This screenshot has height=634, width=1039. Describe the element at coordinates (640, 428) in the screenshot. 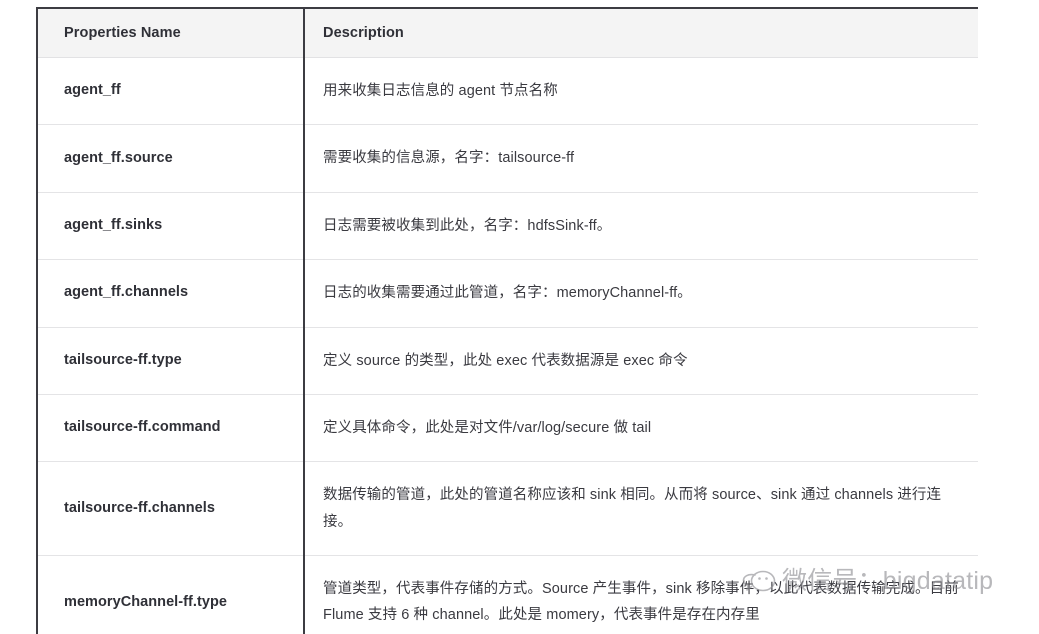

I see `property-description-cell: 定义具体命令，此处是对文件/var/log/secure 做 tail` at that location.